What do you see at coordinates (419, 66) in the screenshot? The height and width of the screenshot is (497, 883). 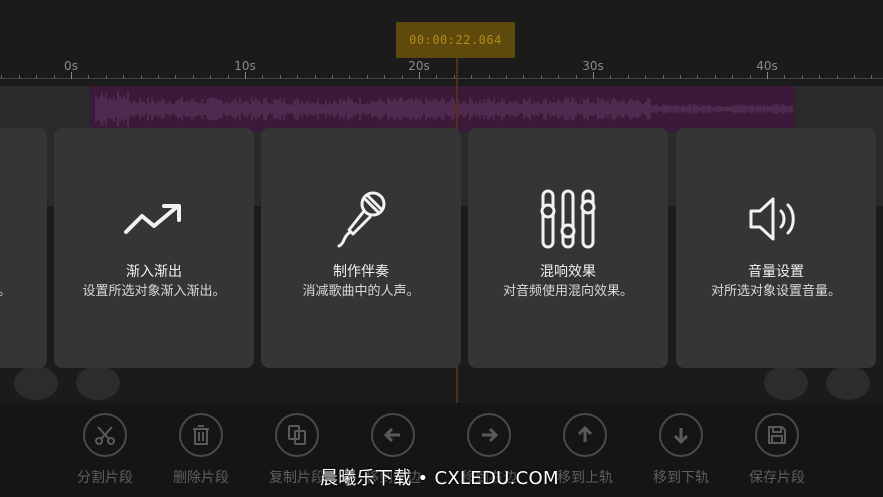 I see `ruler-label-20s: 20s` at bounding box center [419, 66].